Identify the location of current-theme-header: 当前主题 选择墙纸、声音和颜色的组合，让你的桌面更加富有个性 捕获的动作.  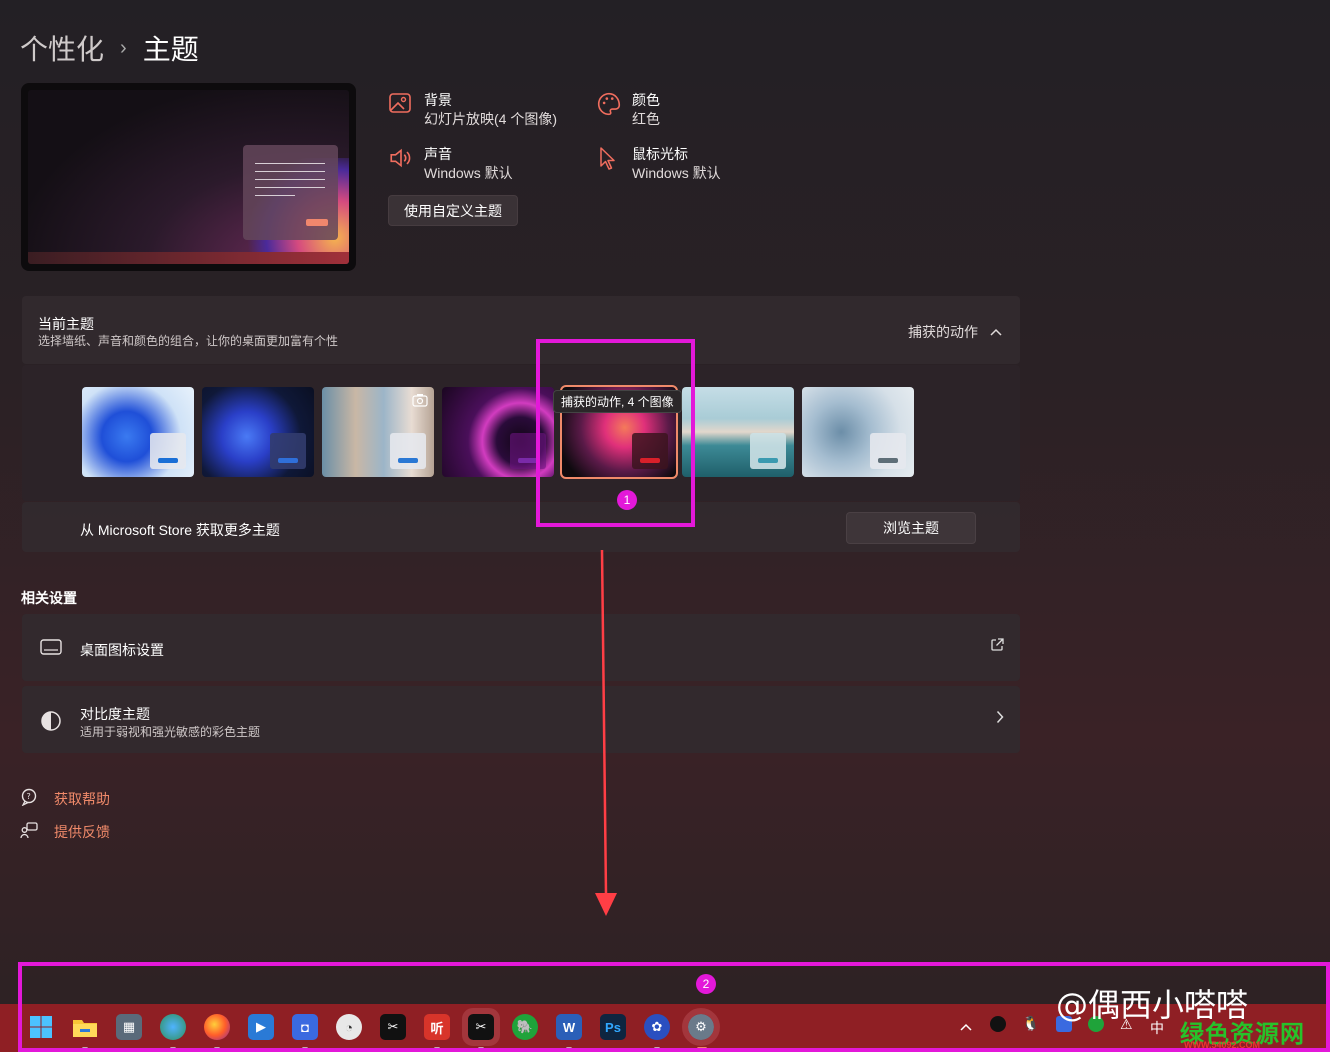
(521, 330).